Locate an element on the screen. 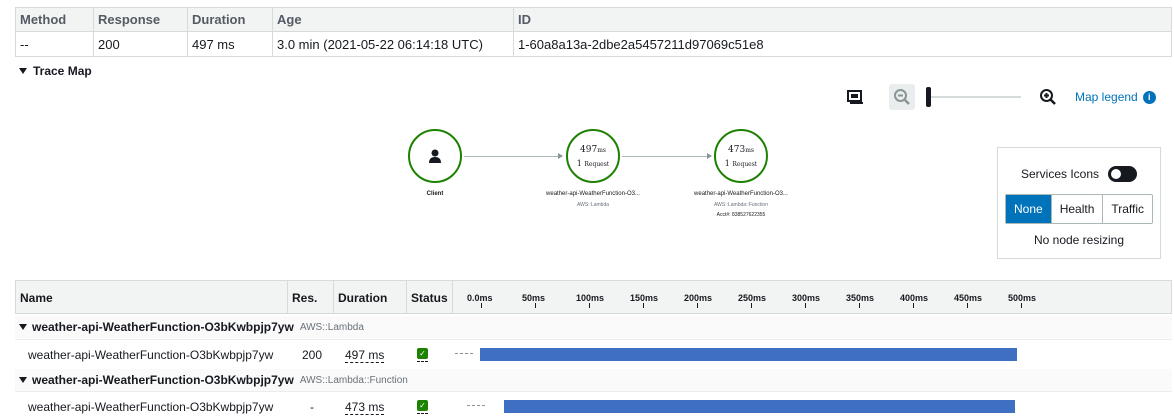 This screenshot has width=1174, height=419. trace-map-toggle: Trace Map is located at coordinates (55, 71).